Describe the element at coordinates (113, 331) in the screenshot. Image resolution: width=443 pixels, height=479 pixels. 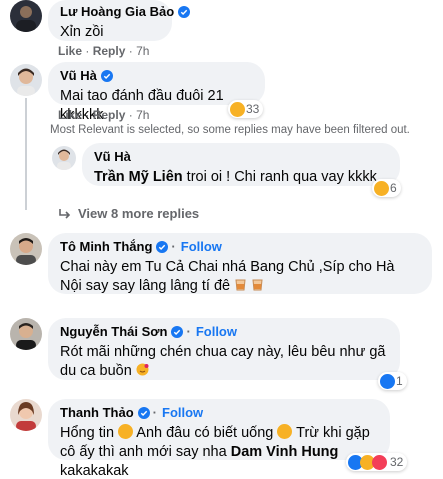
I see `author-name: Nguyễn Thái Sơn` at that location.